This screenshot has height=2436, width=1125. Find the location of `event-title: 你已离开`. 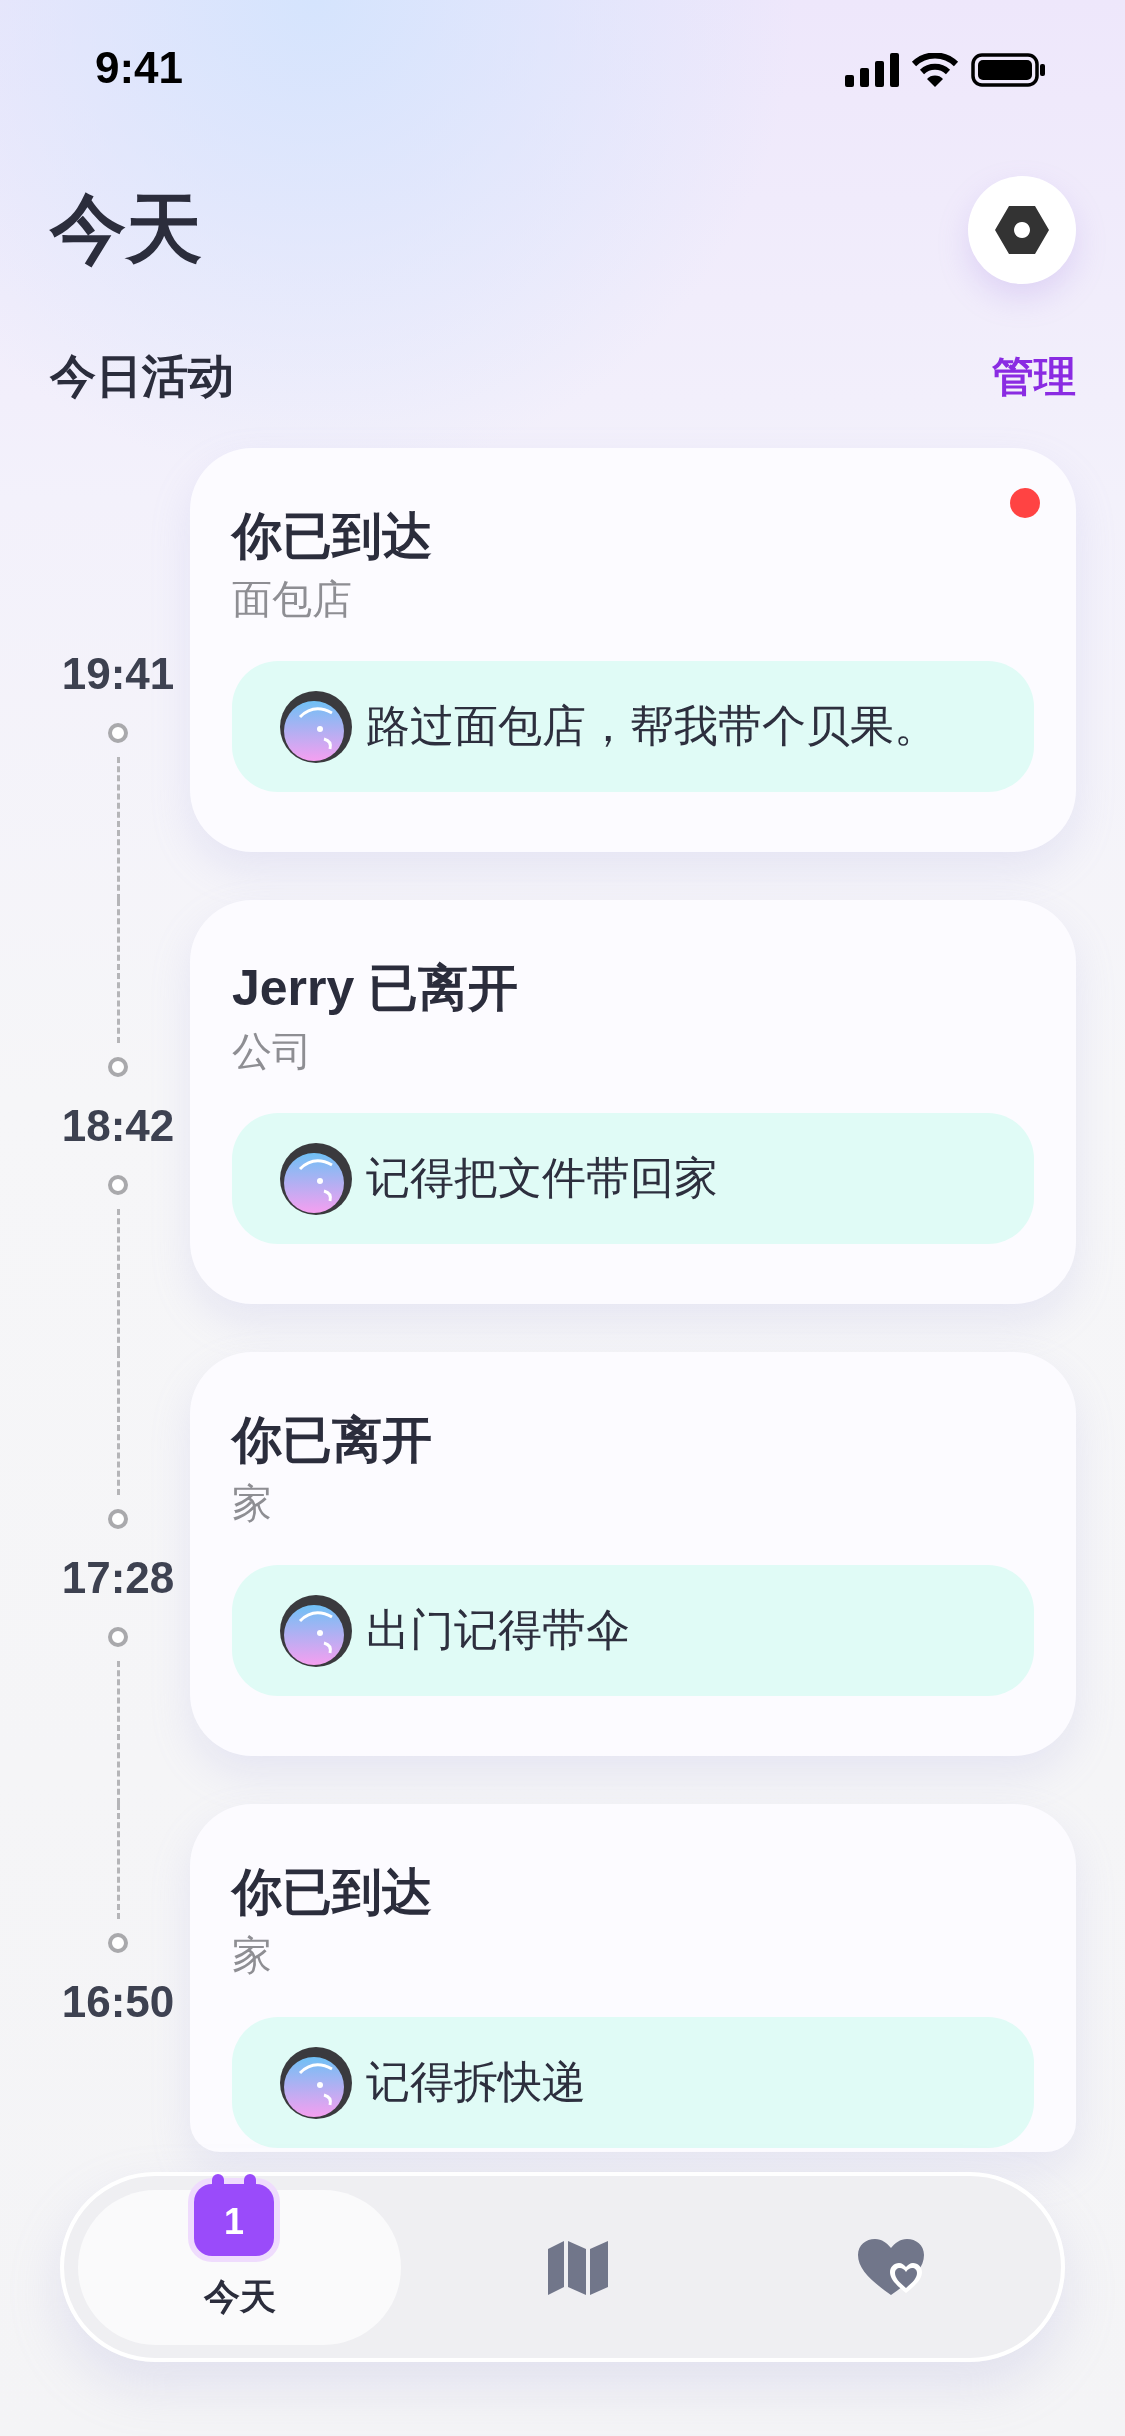

event-title: 你已离开 is located at coordinates (332, 1440).